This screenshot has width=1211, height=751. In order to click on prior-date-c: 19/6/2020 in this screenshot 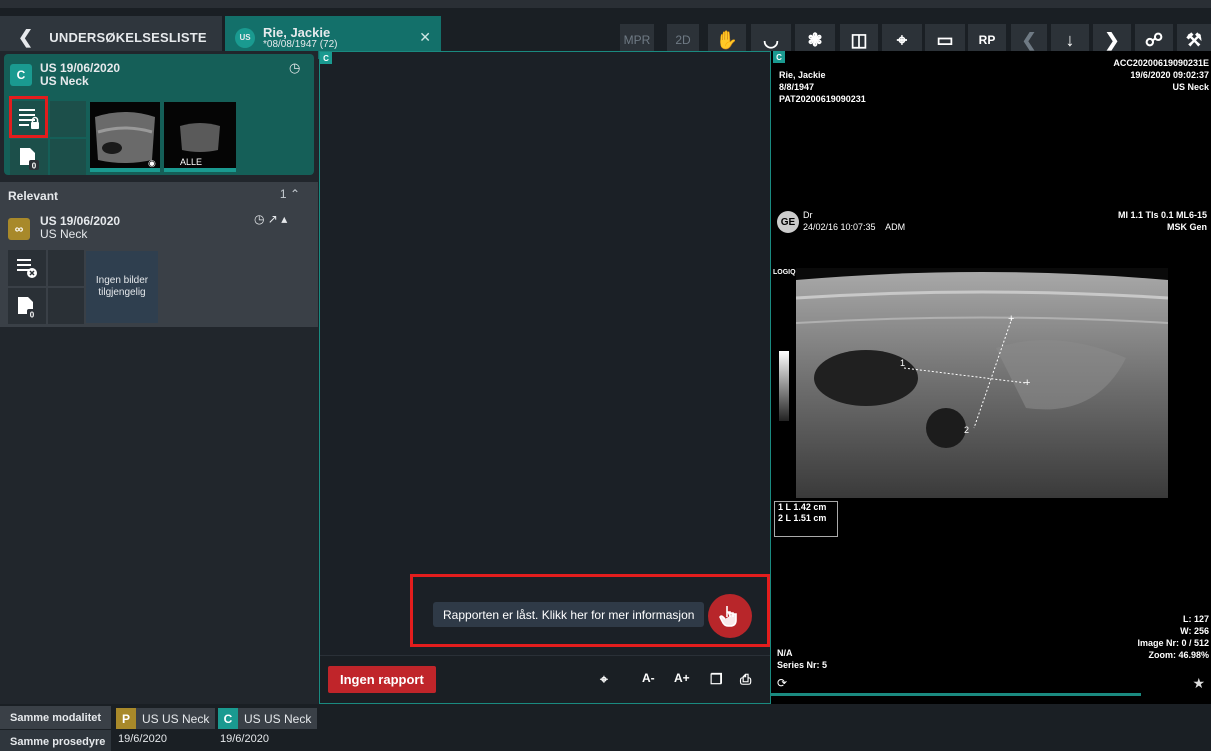, I will do `click(244, 739)`.